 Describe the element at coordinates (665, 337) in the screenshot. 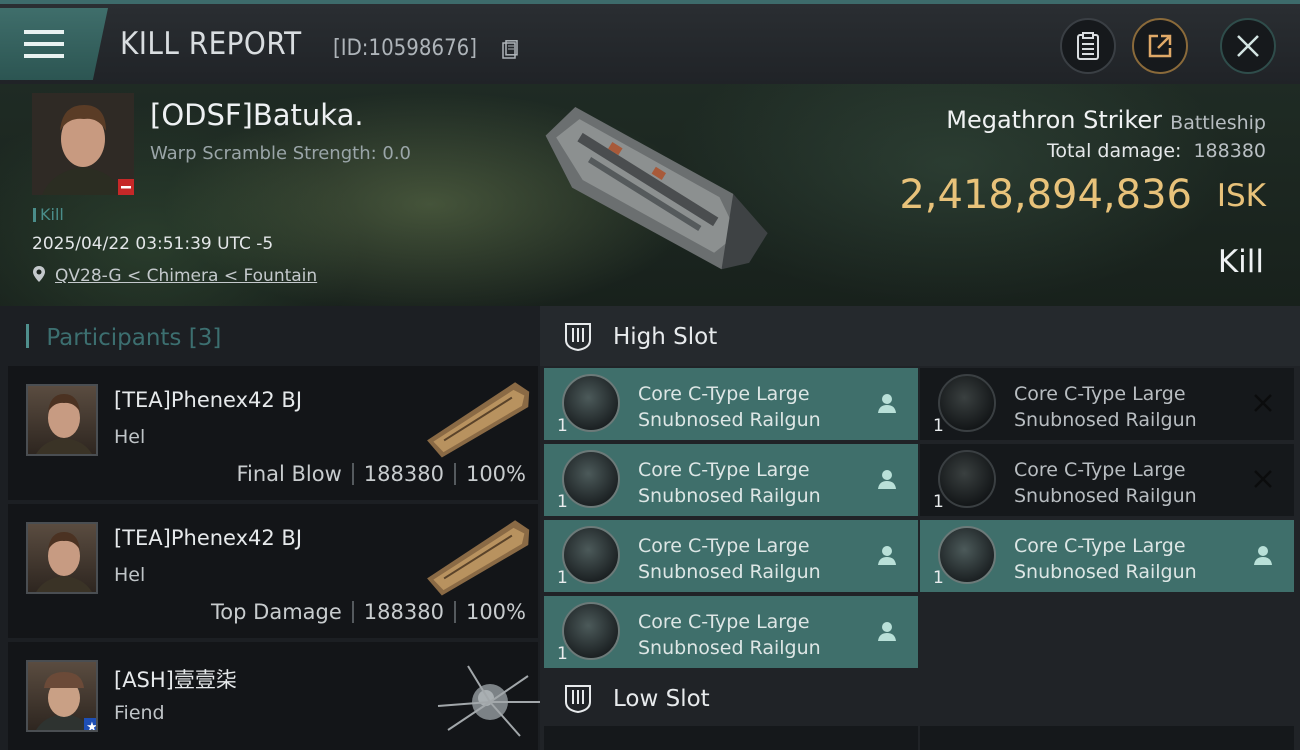

I see `high-slot-label: High Slot` at that location.